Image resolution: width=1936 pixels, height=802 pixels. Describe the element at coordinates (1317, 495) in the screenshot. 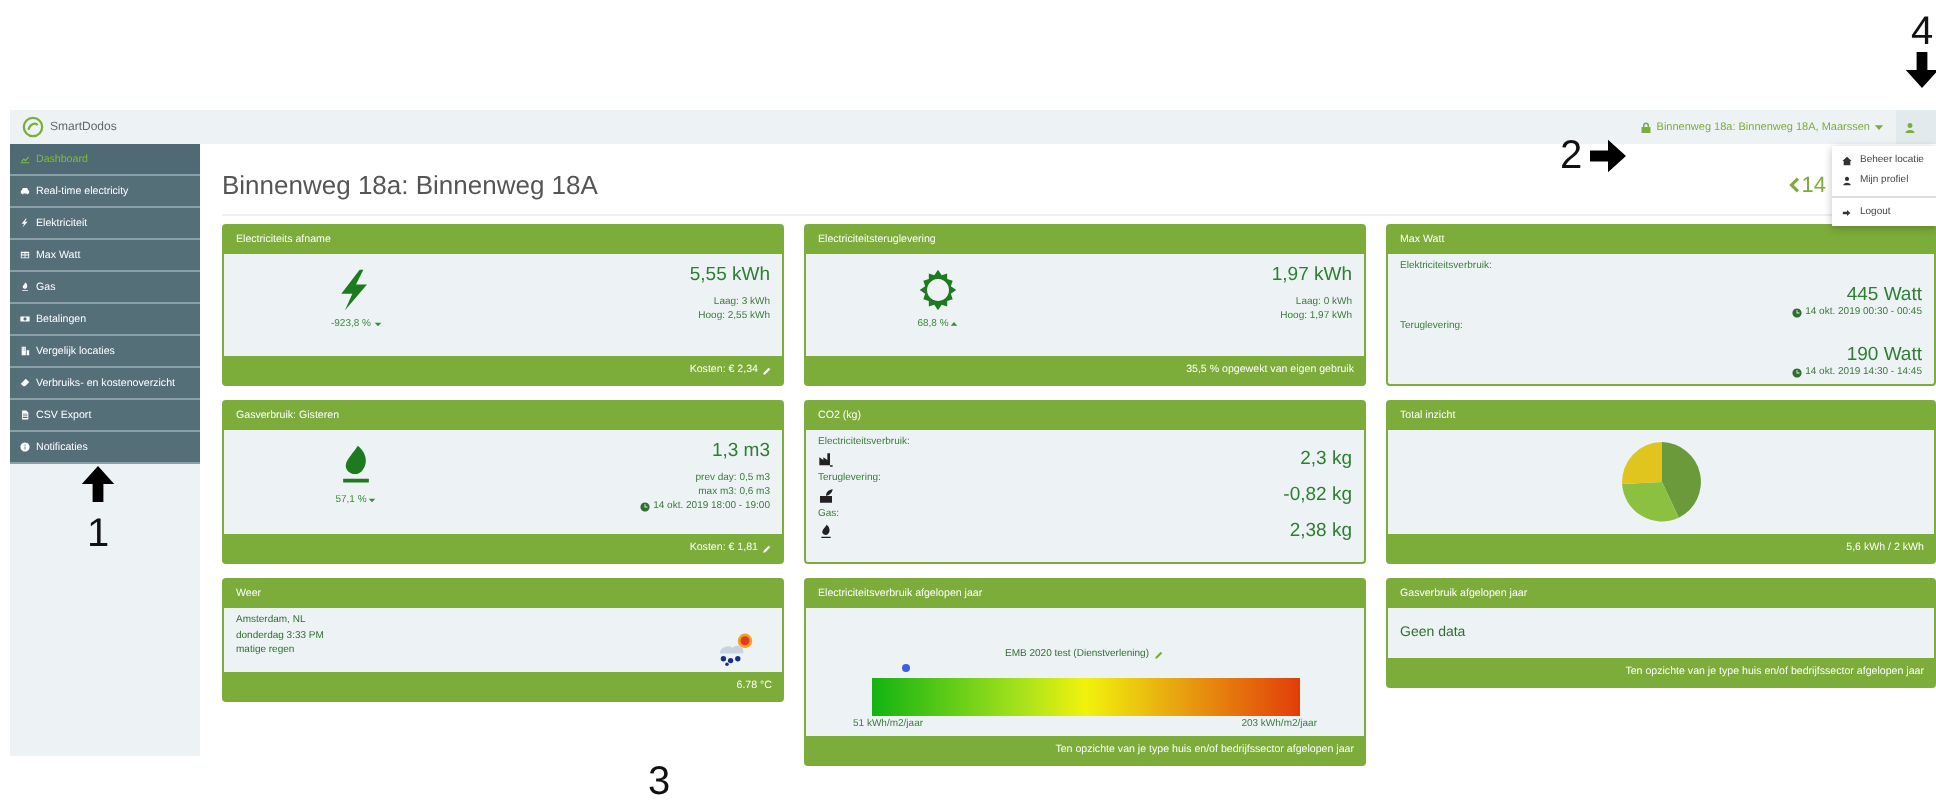

I see `value-text: -0,82 kg` at that location.